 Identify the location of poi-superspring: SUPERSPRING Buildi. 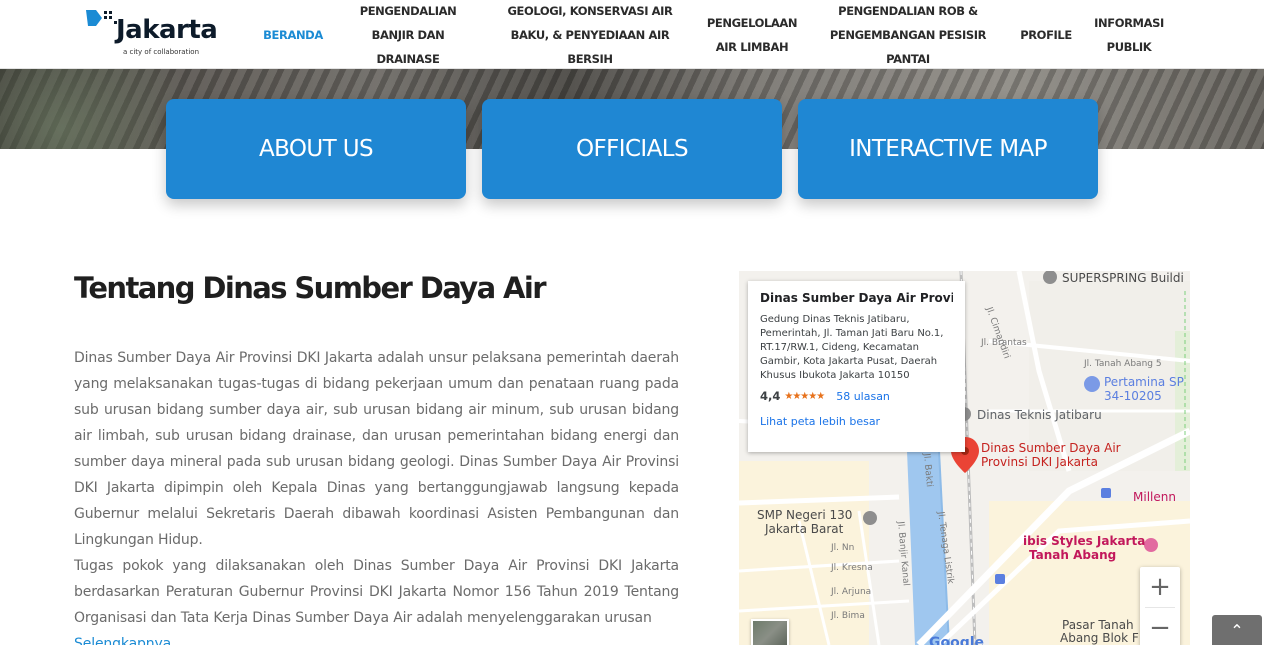
(1123, 278).